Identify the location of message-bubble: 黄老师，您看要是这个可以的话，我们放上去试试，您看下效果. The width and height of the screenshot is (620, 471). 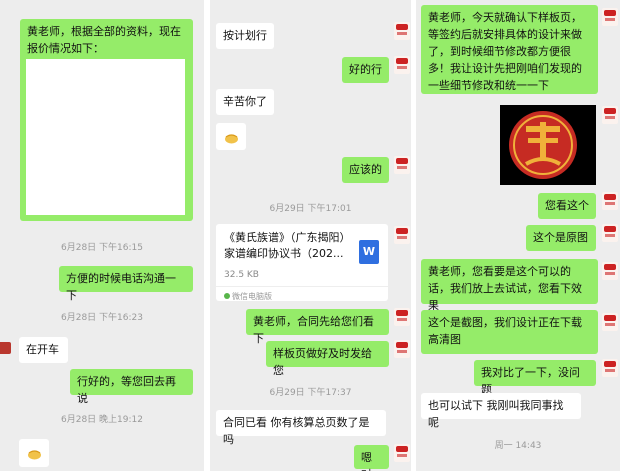
(509, 285).